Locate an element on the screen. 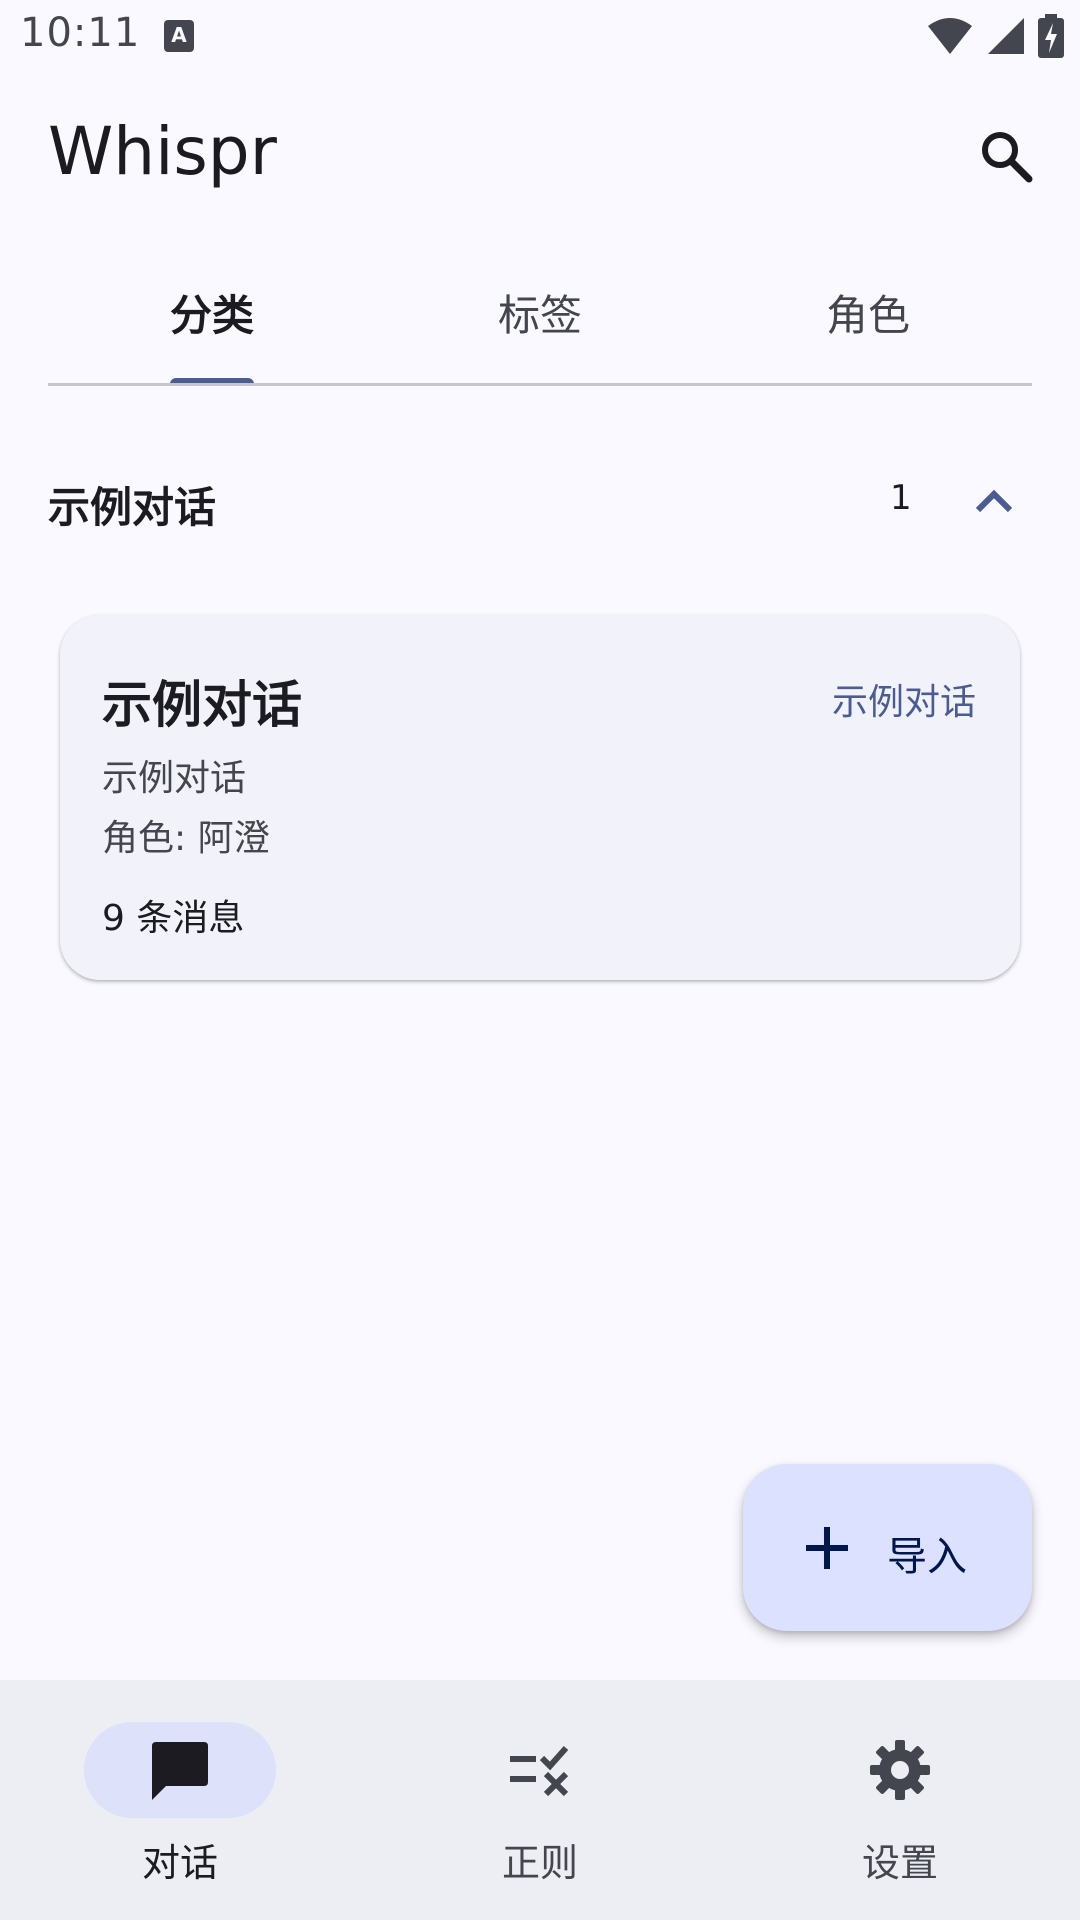 This screenshot has width=1080, height=1920. conversation-category: 示例对话 is located at coordinates (903, 702).